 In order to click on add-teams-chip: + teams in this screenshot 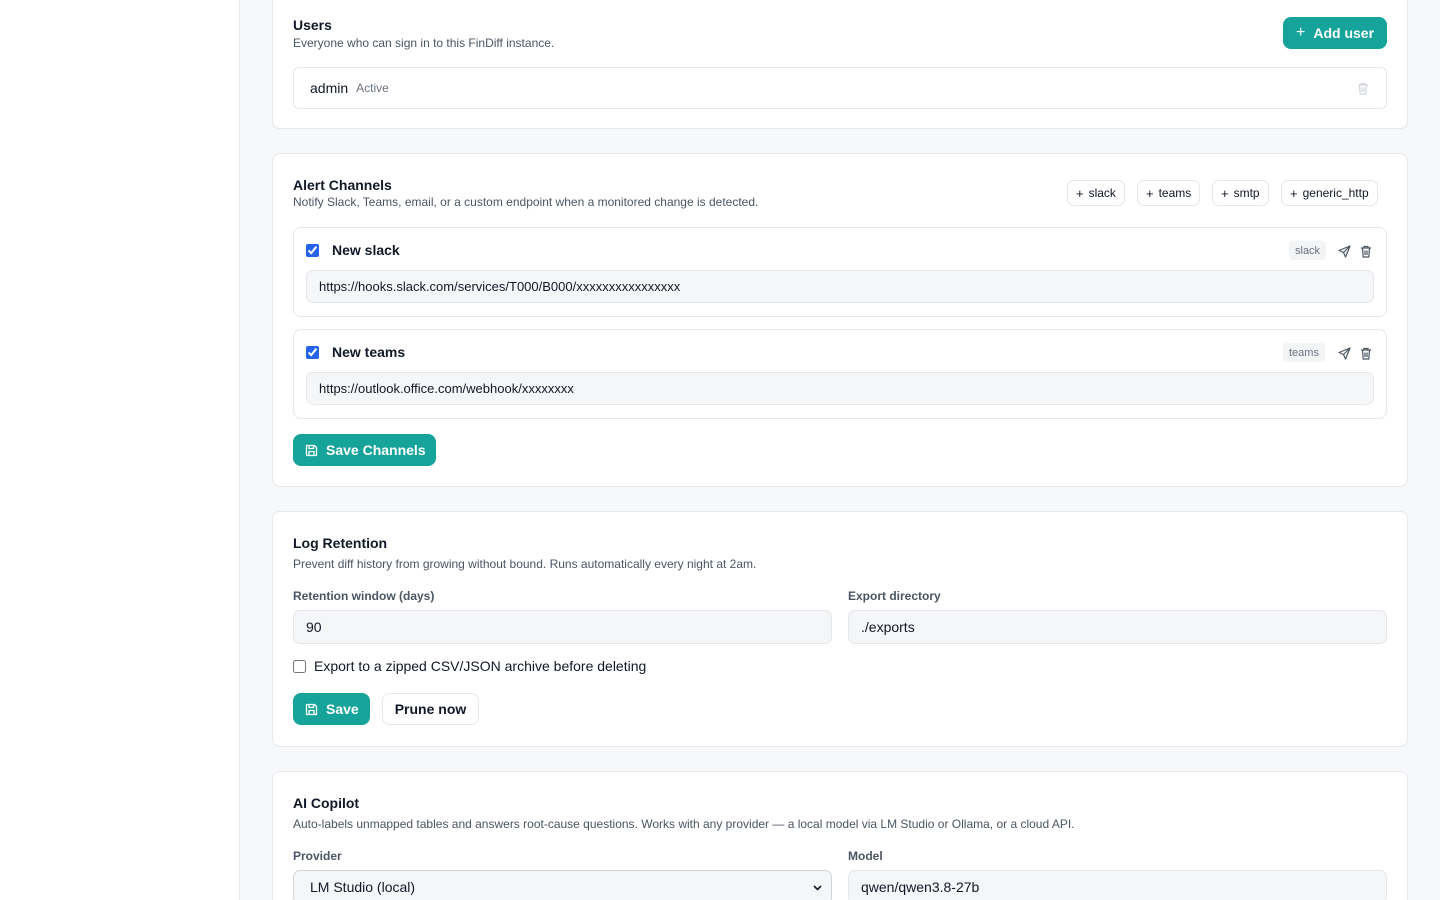, I will do `click(1169, 193)`.